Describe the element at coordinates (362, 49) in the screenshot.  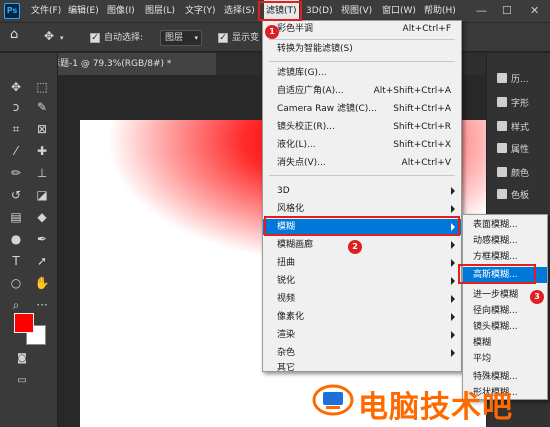
I see `menu-item-smart-filter: 转换为智能滤镜(S)` at that location.